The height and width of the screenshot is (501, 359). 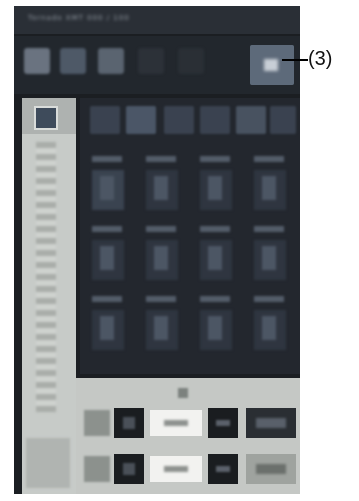 What do you see at coordinates (141, 120) in the screenshot?
I see `tab-b` at bounding box center [141, 120].